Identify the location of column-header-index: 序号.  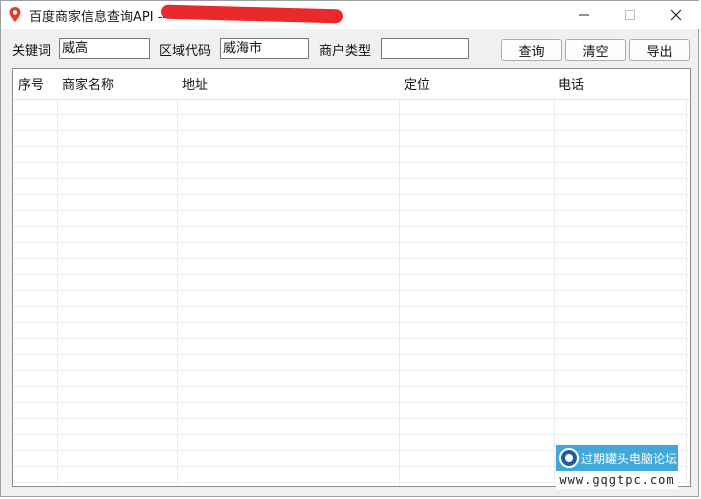
(31, 83).